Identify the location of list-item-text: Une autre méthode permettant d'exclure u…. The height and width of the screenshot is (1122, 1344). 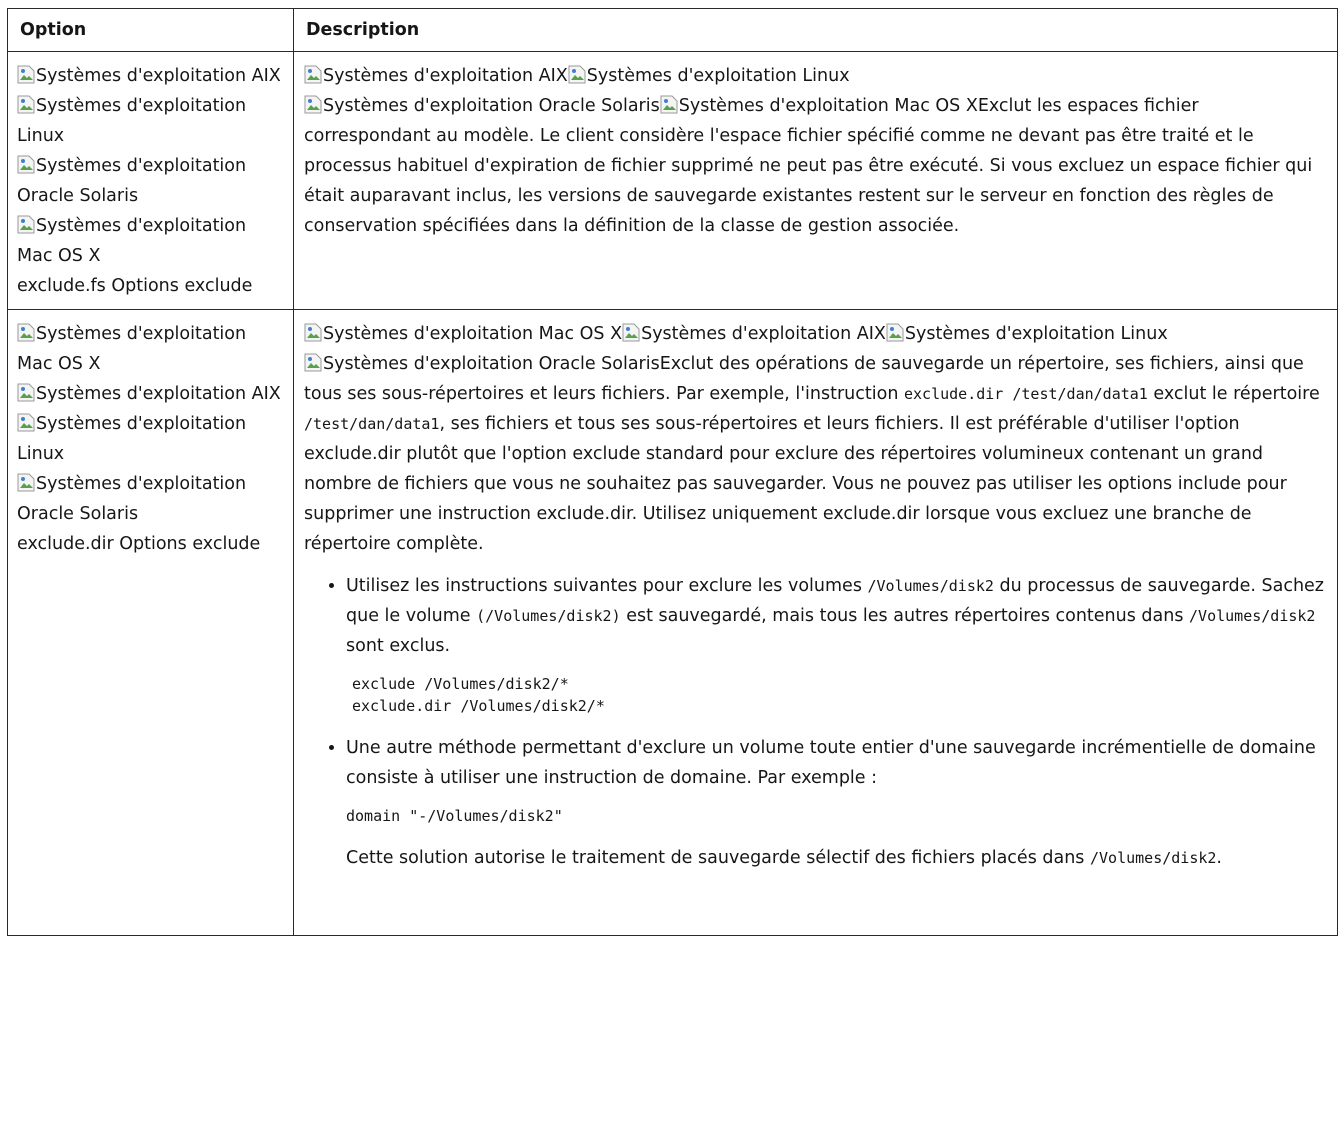
(831, 763).